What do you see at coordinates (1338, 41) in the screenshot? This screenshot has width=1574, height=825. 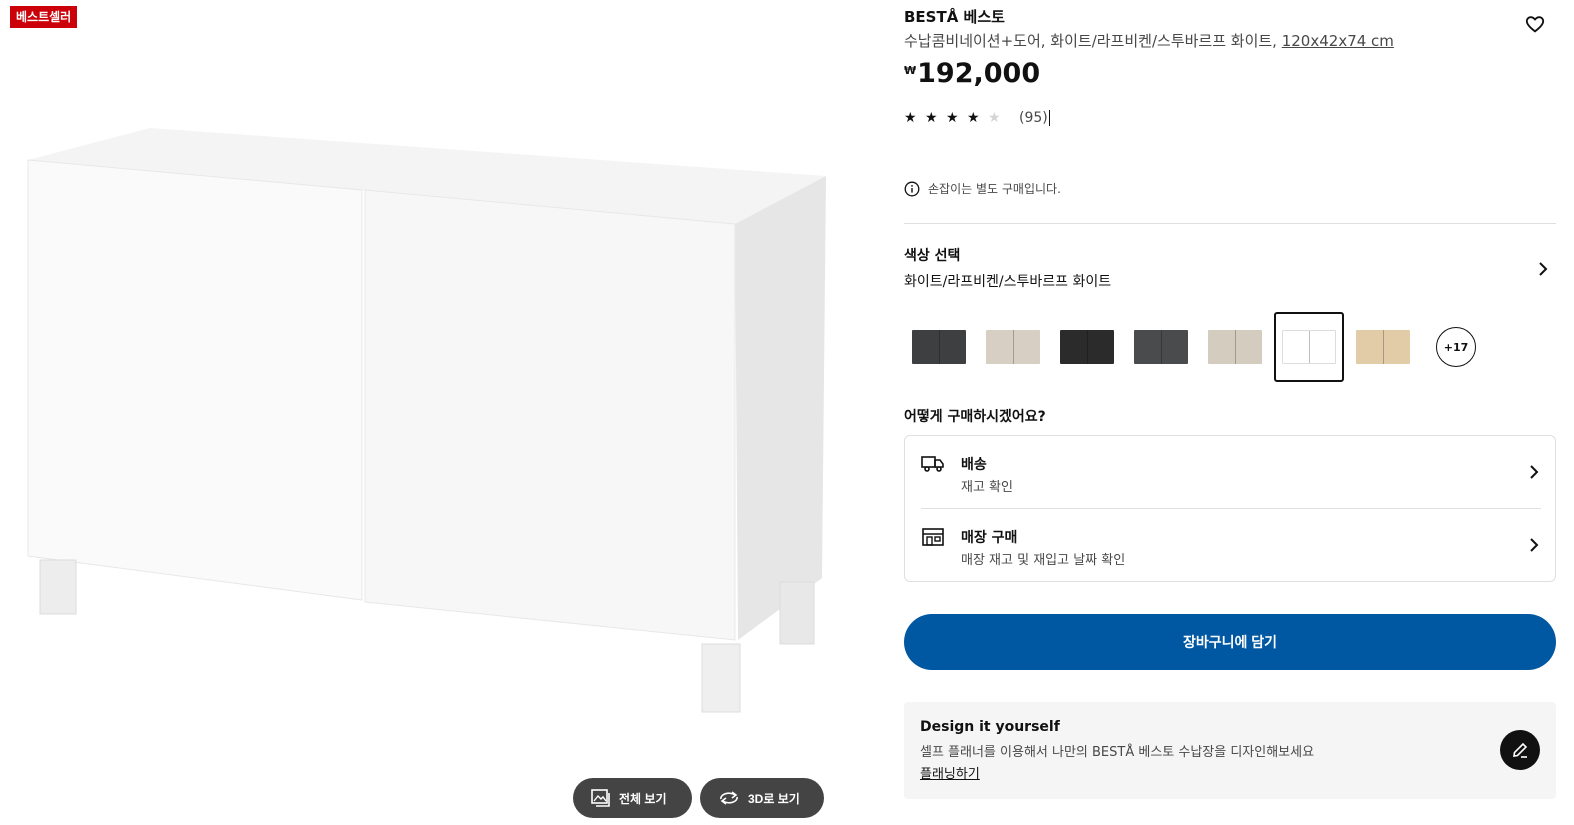 I see `product-dimensions-link: 120x42x74 cm` at bounding box center [1338, 41].